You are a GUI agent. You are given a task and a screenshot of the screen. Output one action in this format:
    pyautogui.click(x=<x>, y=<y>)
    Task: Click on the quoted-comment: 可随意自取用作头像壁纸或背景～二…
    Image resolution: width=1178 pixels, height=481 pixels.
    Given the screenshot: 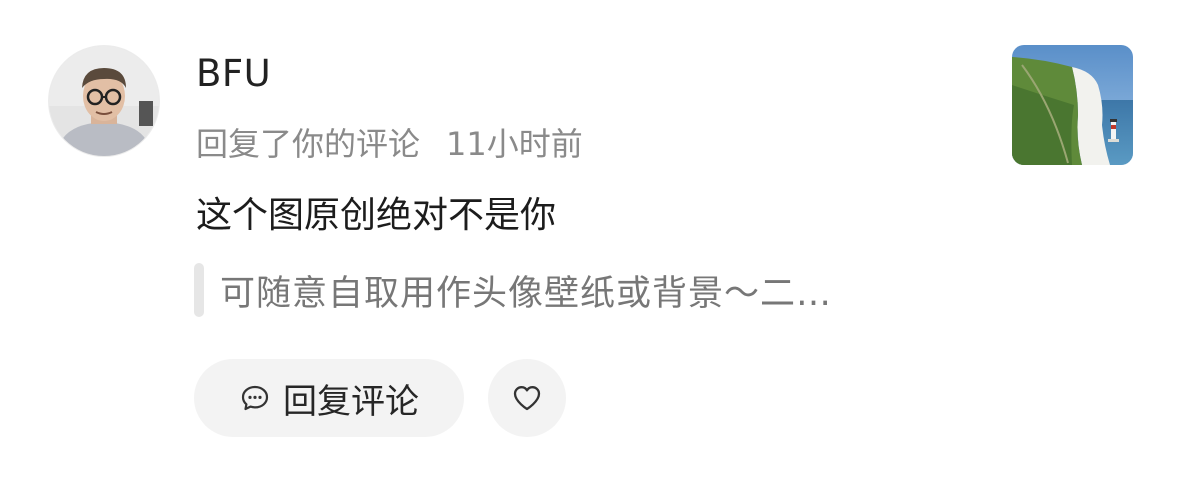 What is the action you would take?
    pyautogui.click(x=513, y=290)
    